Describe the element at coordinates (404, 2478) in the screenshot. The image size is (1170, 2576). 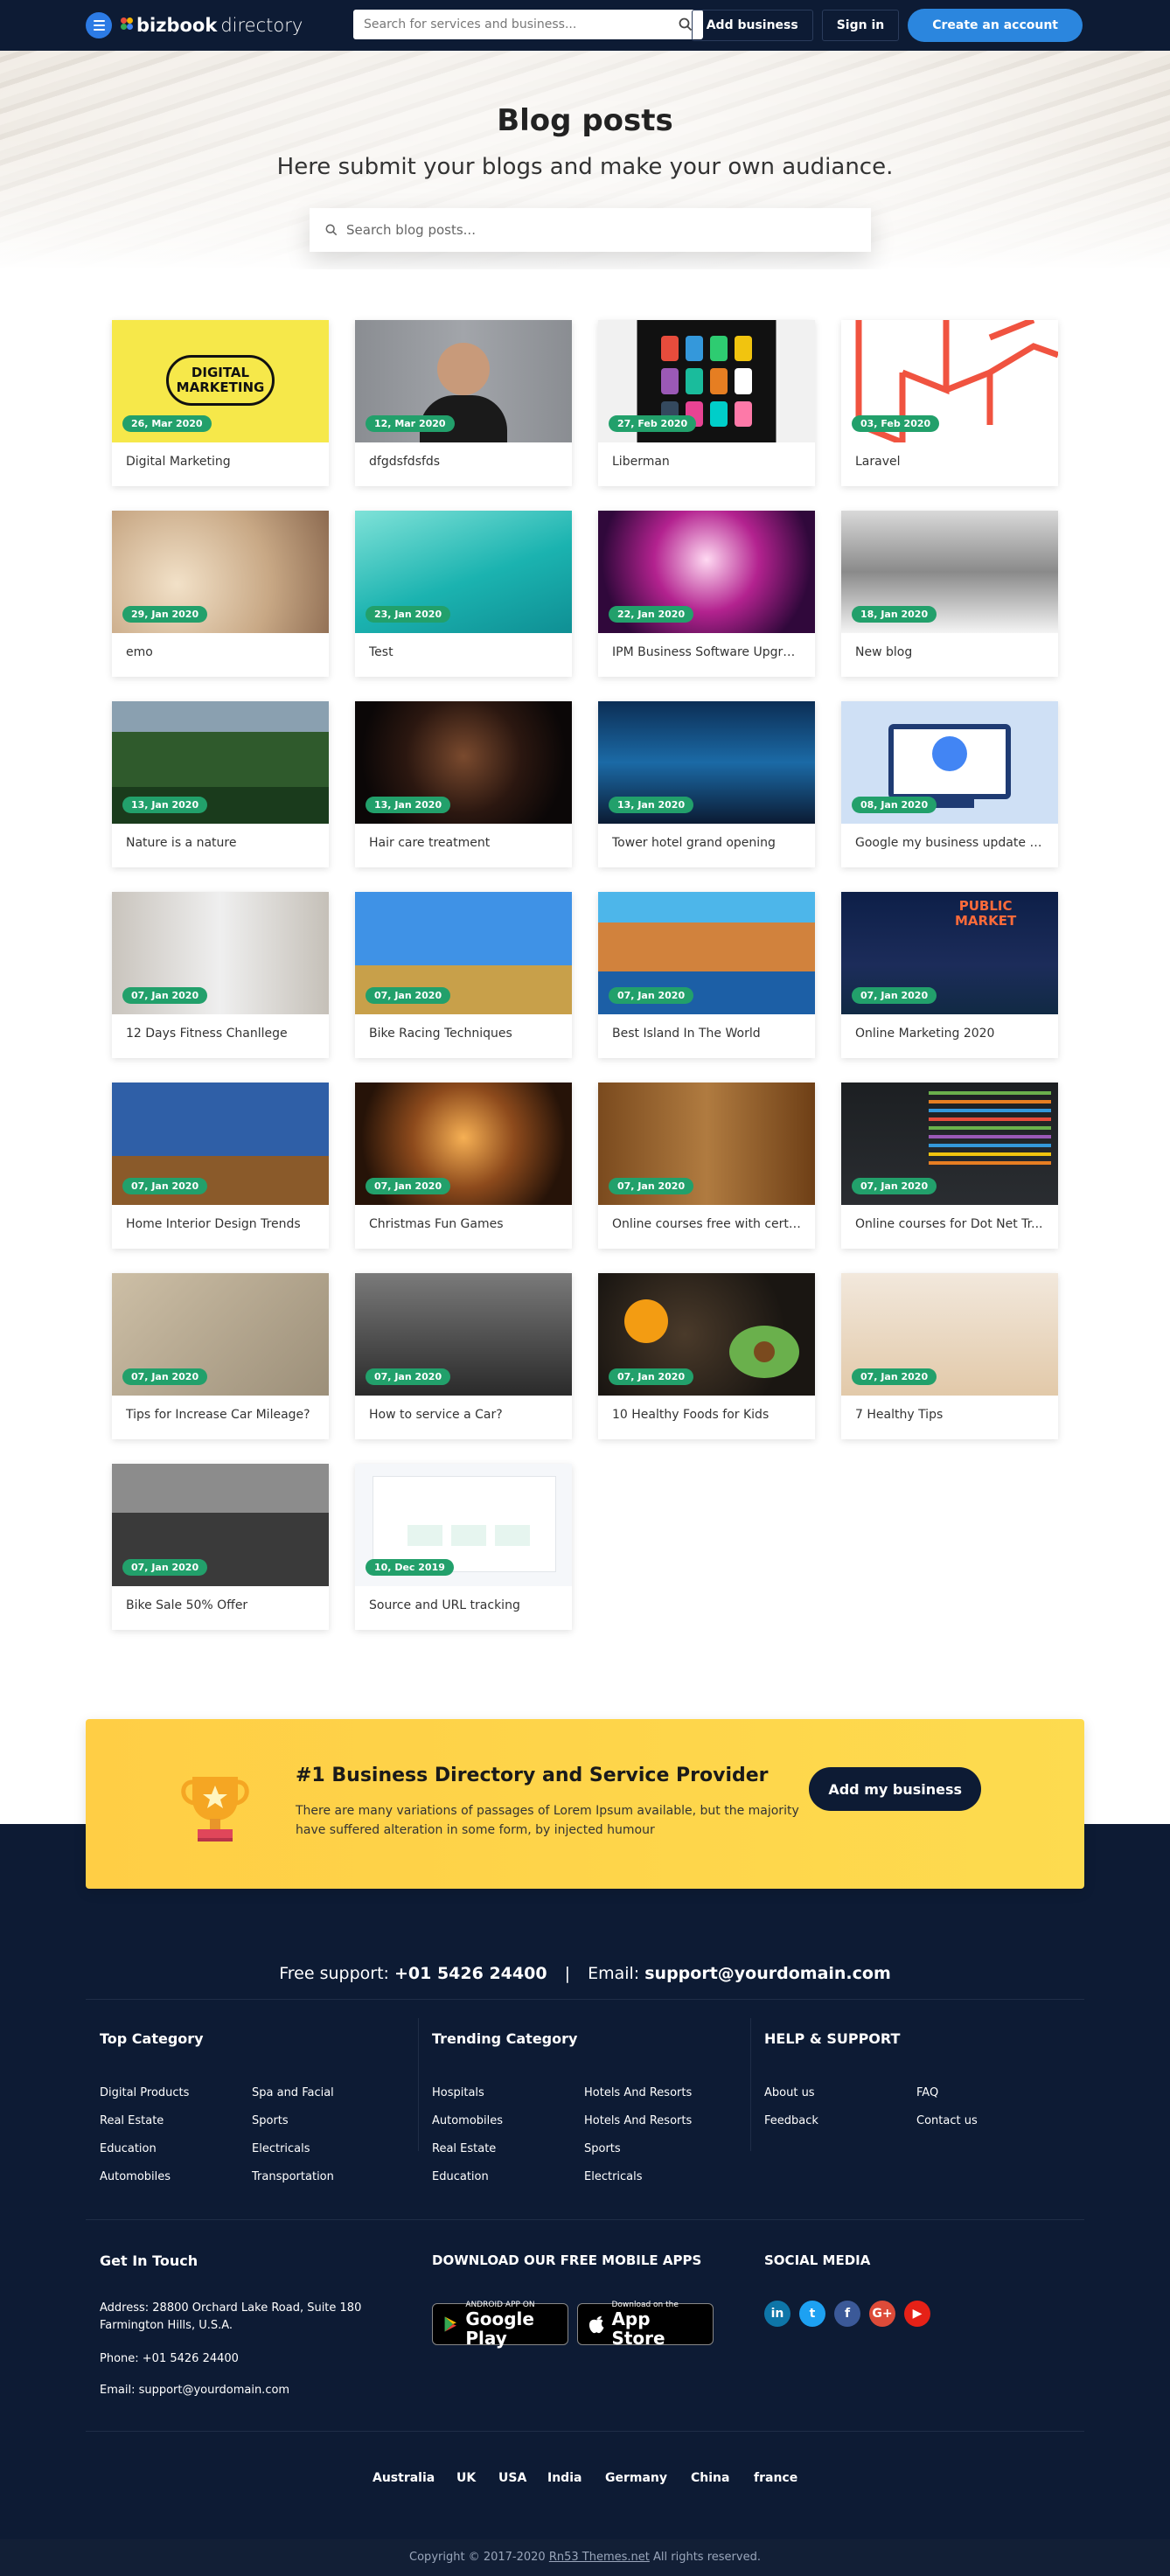
I see `country-link: Australia` at that location.